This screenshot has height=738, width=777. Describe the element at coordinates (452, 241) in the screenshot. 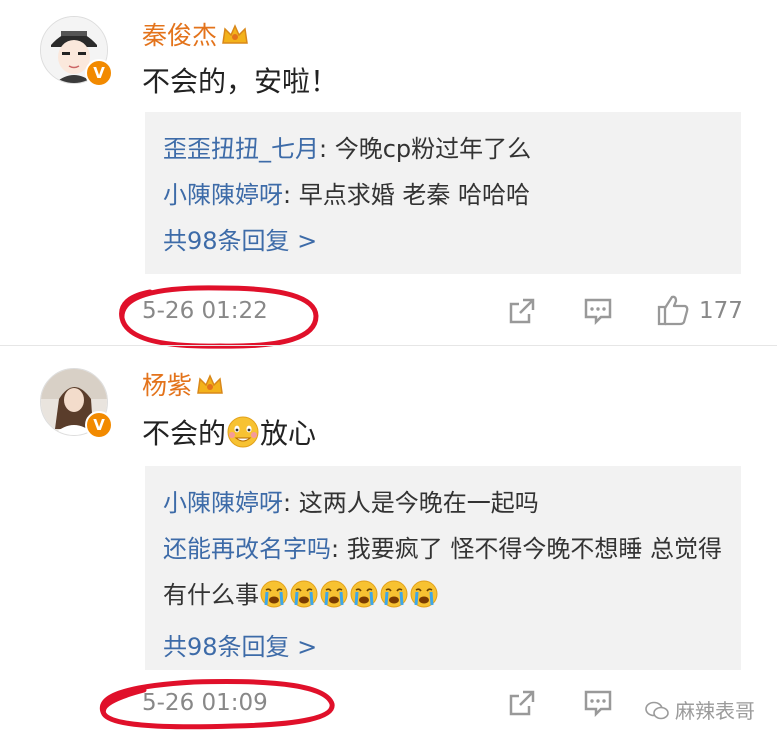

I see `more-replies-link: 共98条回复 >` at that location.